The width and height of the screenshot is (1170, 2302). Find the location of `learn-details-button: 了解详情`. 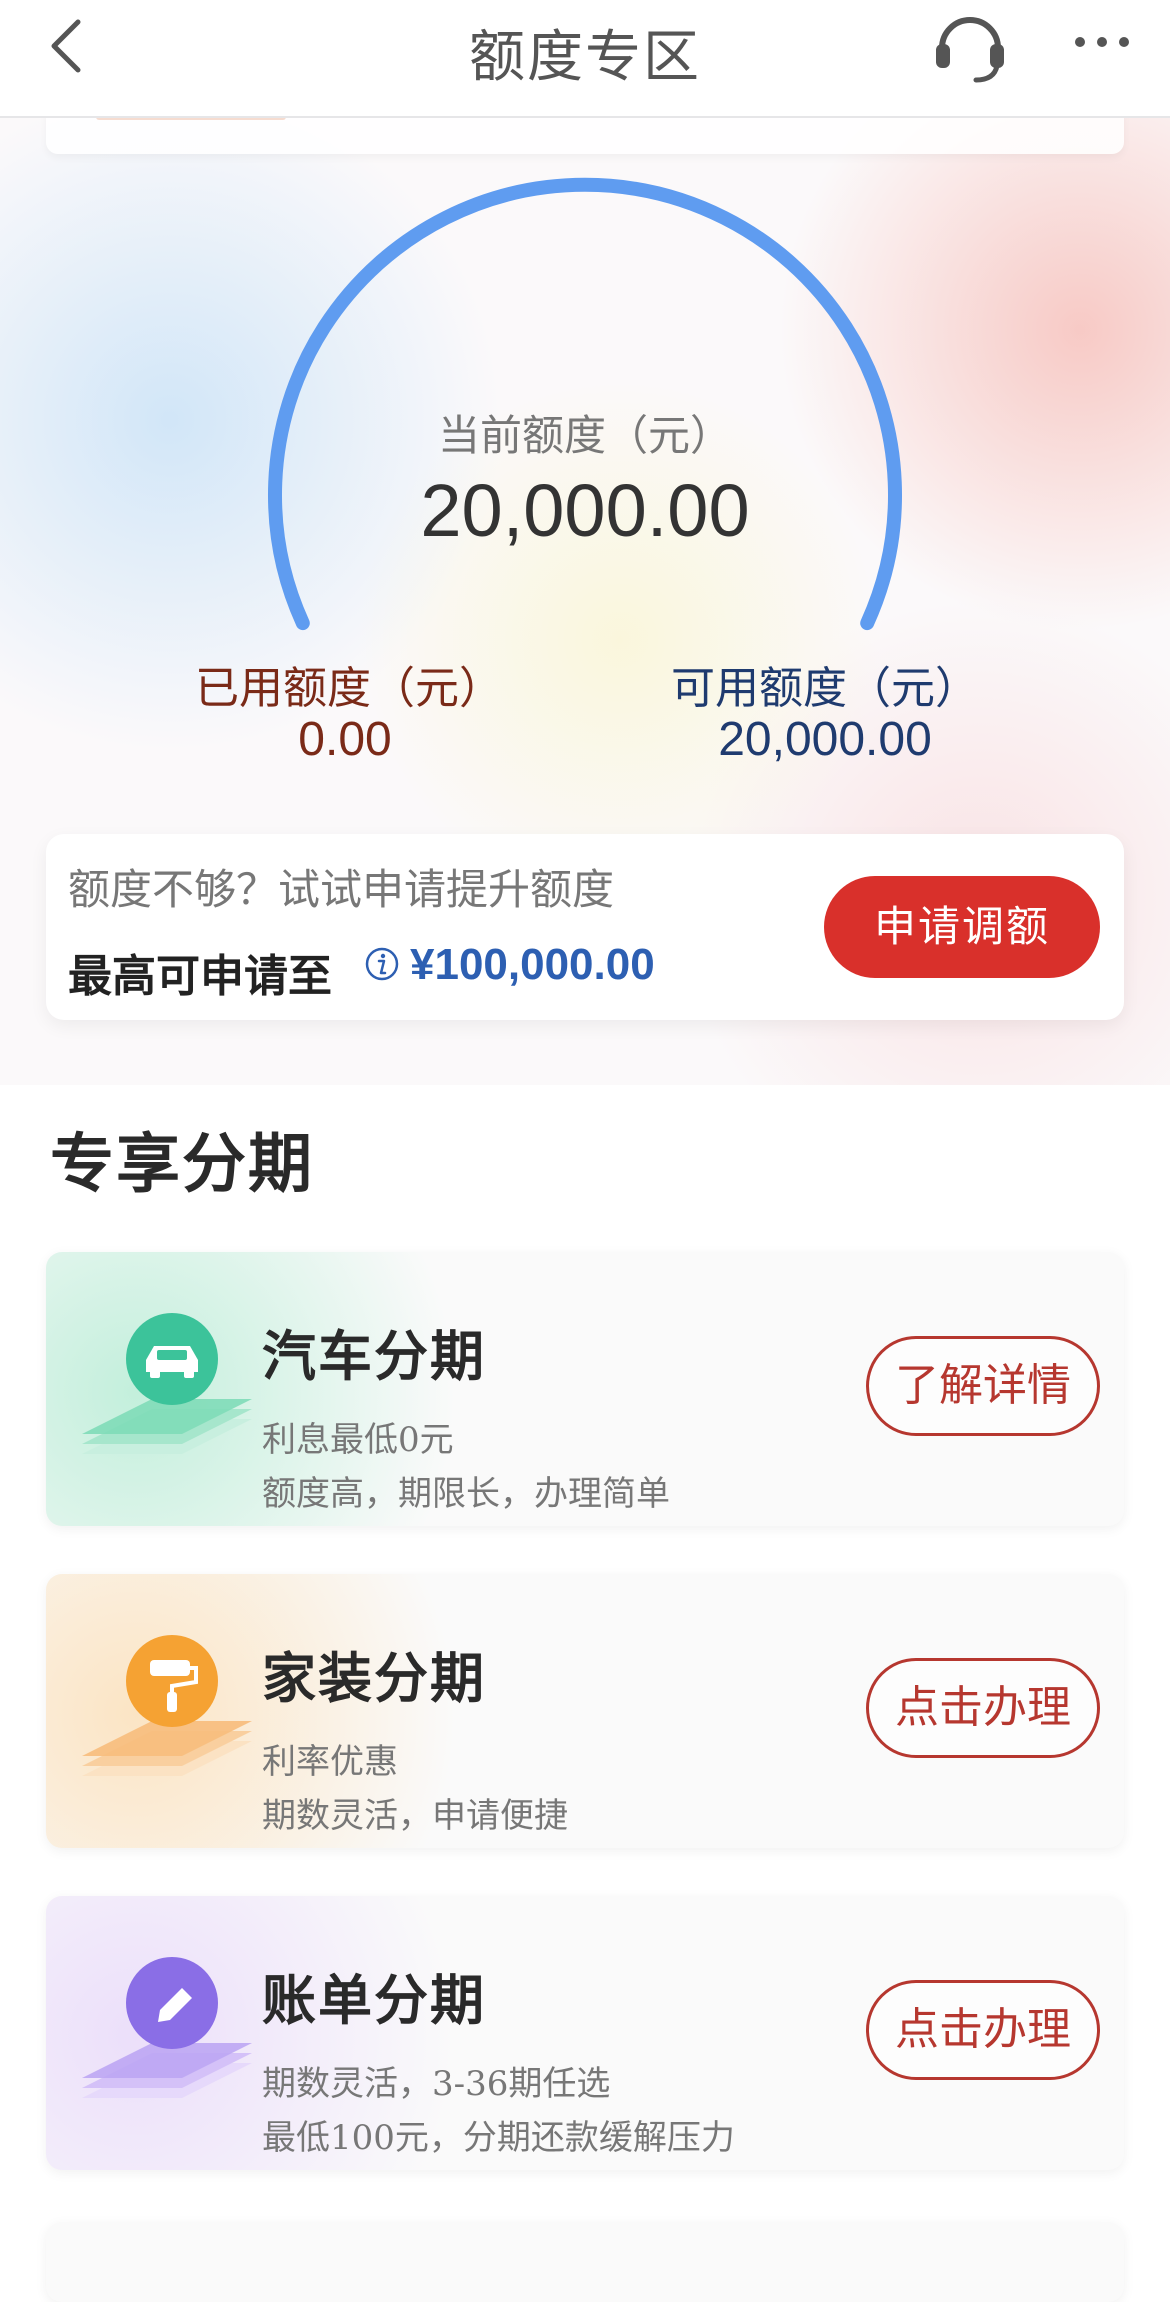

learn-details-button: 了解详情 is located at coordinates (983, 1386).